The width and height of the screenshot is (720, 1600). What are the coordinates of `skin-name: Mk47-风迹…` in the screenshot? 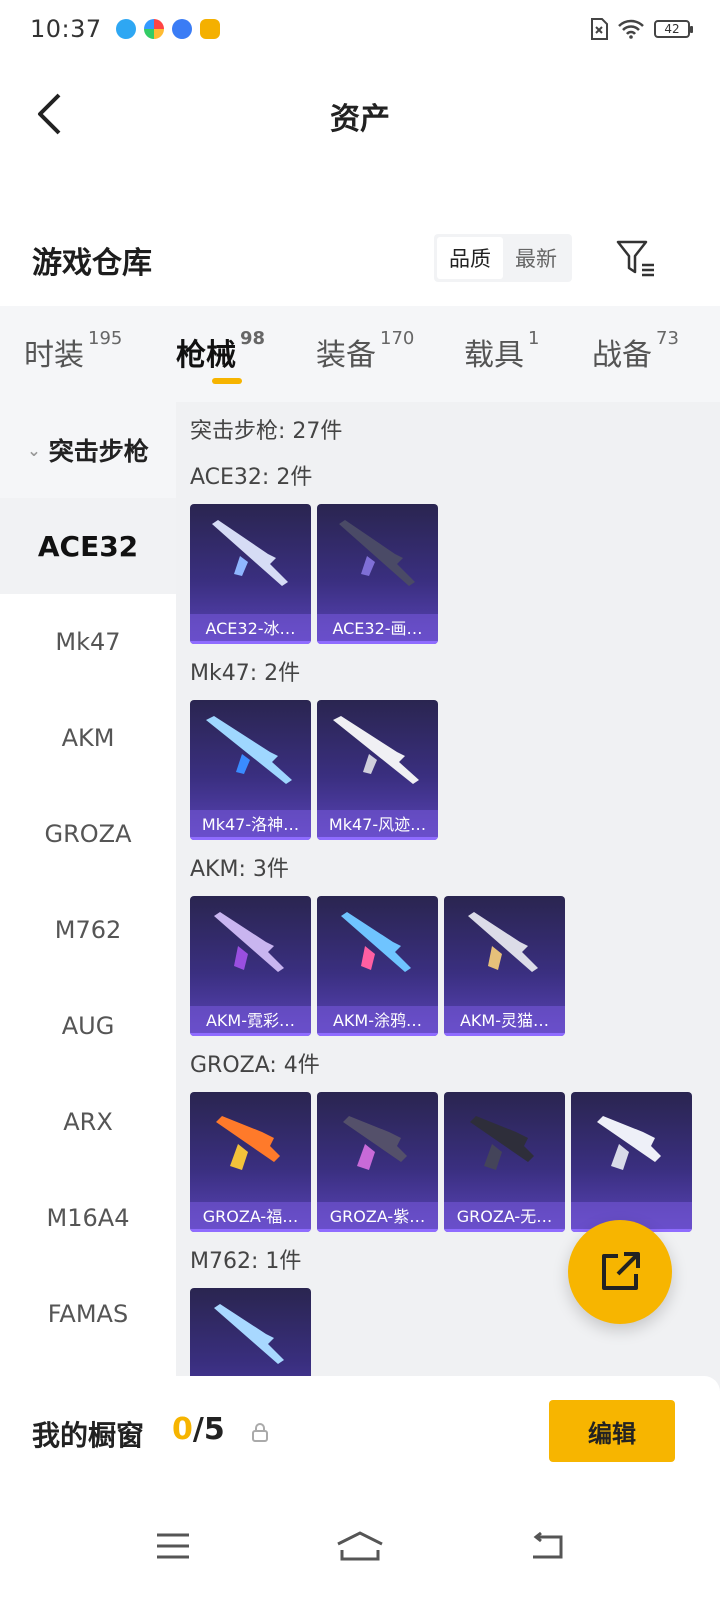 It's located at (377, 825).